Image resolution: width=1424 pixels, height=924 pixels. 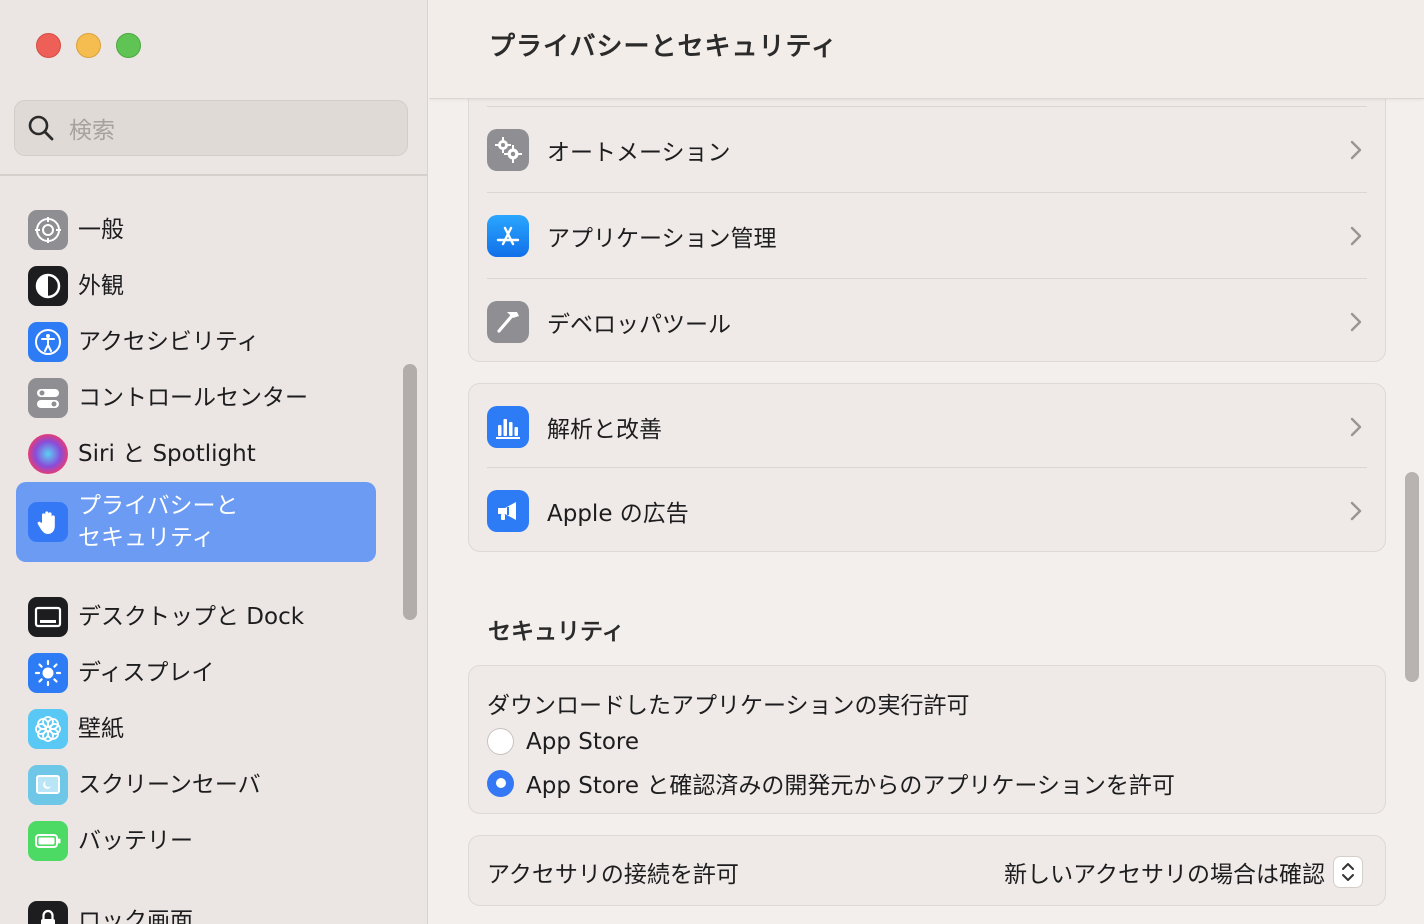 What do you see at coordinates (196, 729) in the screenshot?
I see `sidebar-item-wallpaper: 壁紙` at bounding box center [196, 729].